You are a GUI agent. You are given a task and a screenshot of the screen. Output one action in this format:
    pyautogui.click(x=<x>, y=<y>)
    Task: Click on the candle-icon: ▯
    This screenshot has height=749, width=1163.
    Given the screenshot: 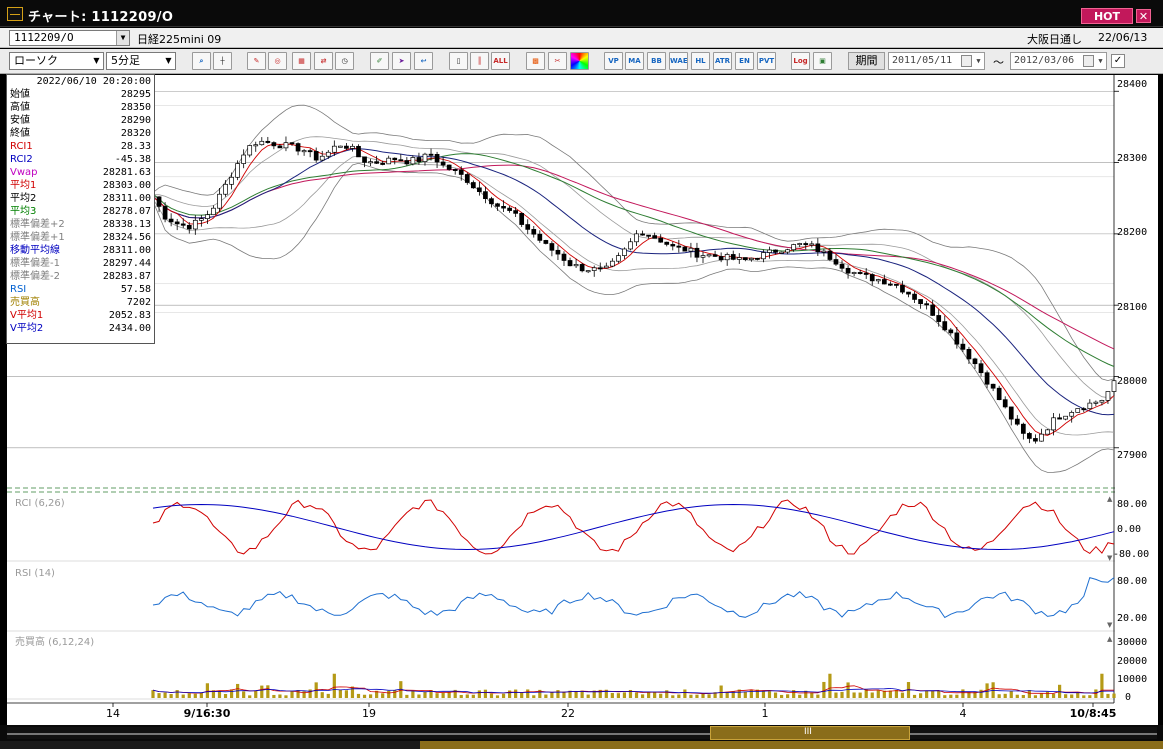 What is the action you would take?
    pyautogui.click(x=458, y=61)
    